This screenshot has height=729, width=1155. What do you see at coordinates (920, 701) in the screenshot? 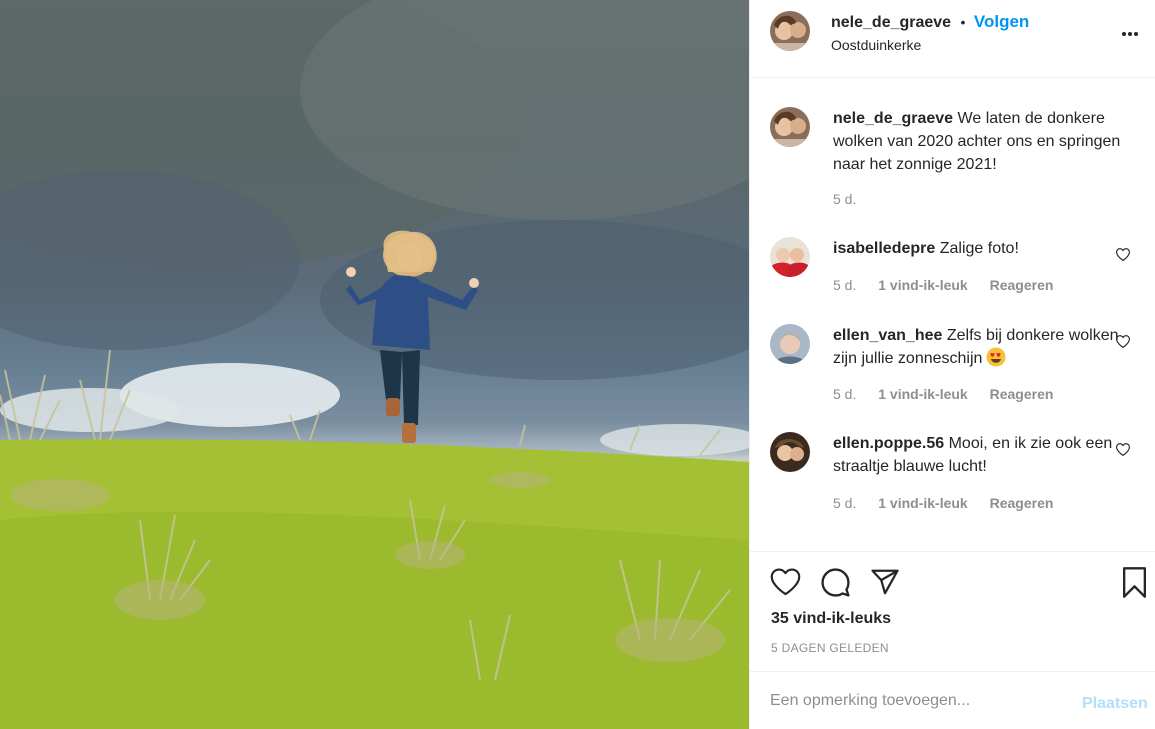
I see `comment-input` at bounding box center [920, 701].